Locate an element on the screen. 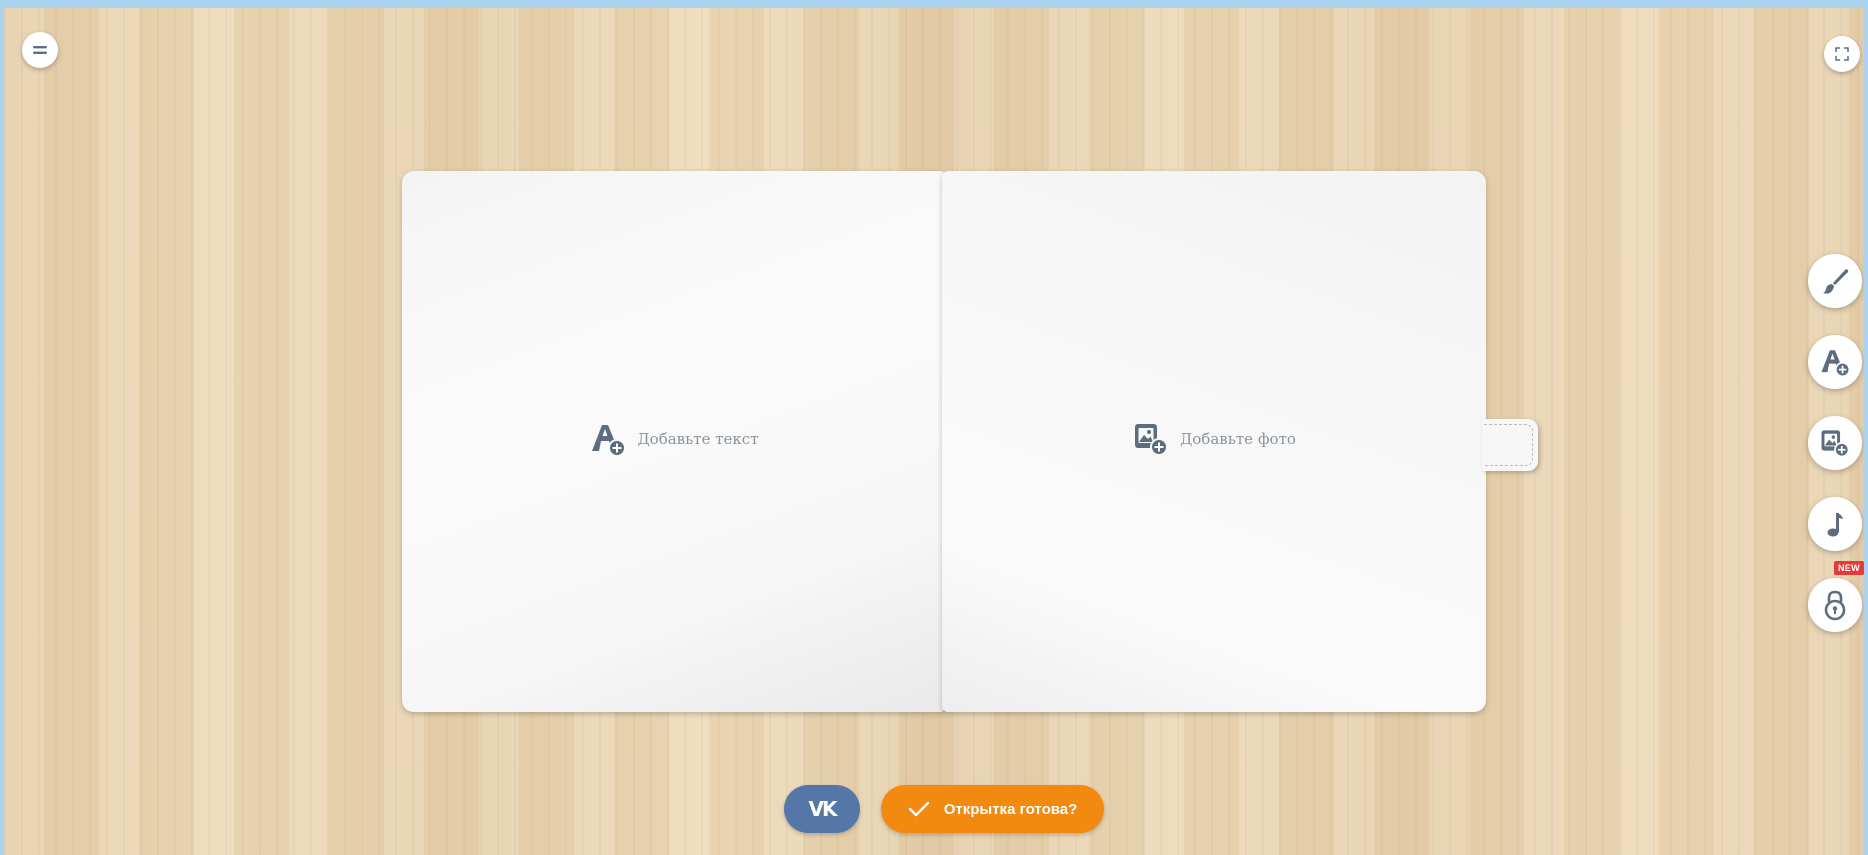  lock-icon is located at coordinates (1835, 605).